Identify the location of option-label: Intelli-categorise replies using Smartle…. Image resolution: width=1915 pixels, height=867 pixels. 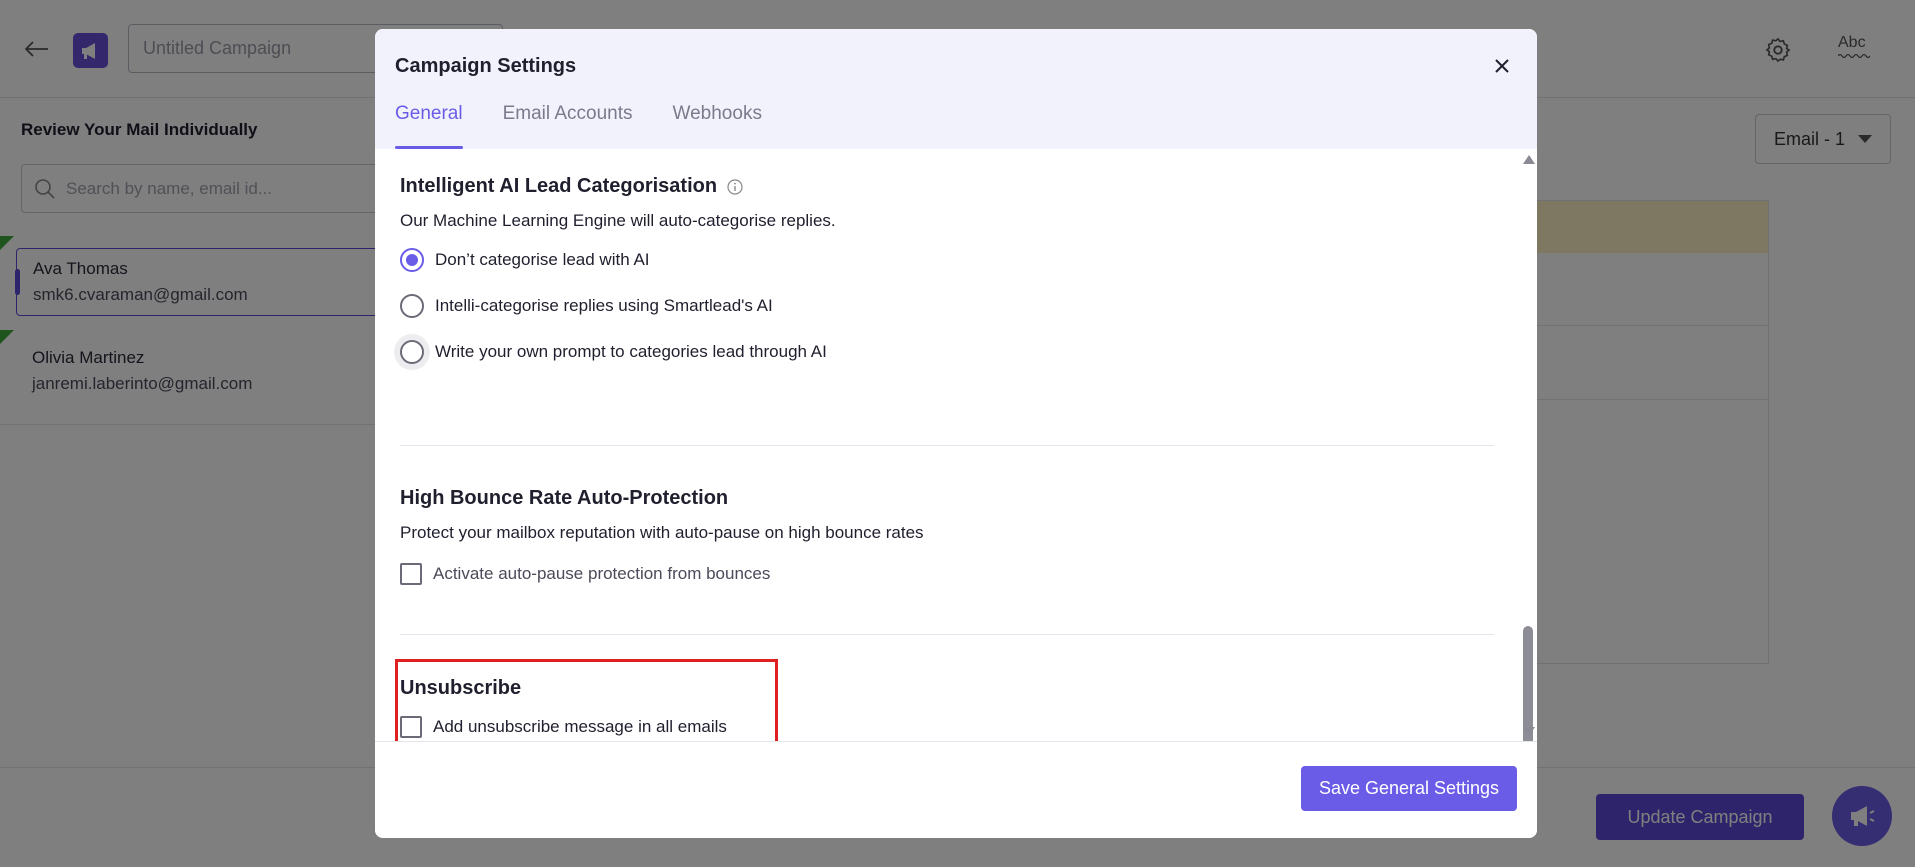
(604, 305).